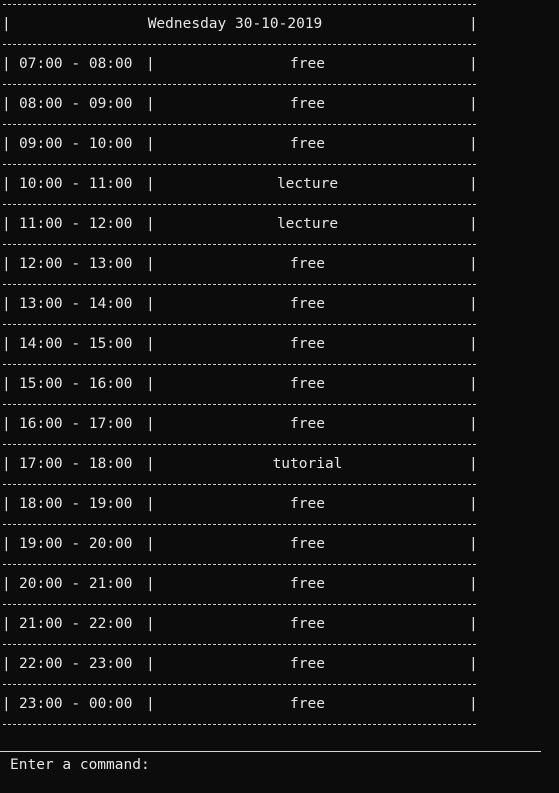  What do you see at coordinates (76, 624) in the screenshot?
I see `time-slot: 21:00 - 22:00` at bounding box center [76, 624].